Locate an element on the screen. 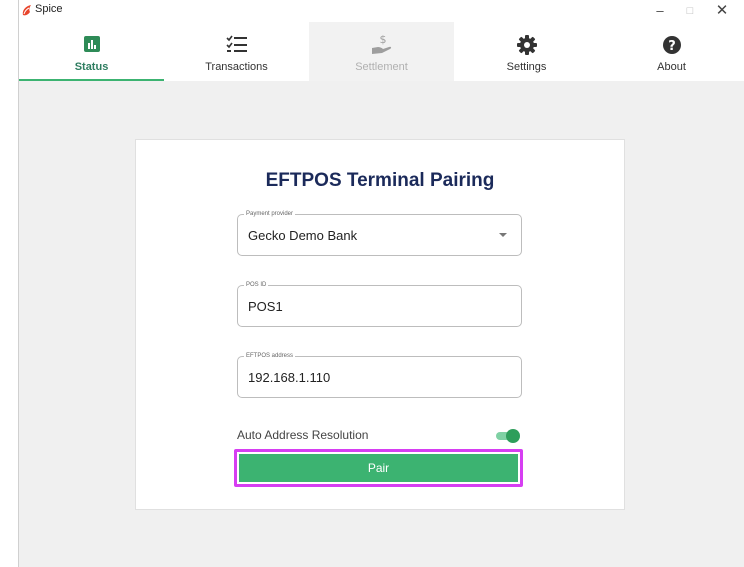 Image resolution: width=744 pixels, height=567 pixels. pos-id-field: POS ID POS1 is located at coordinates (379, 304).